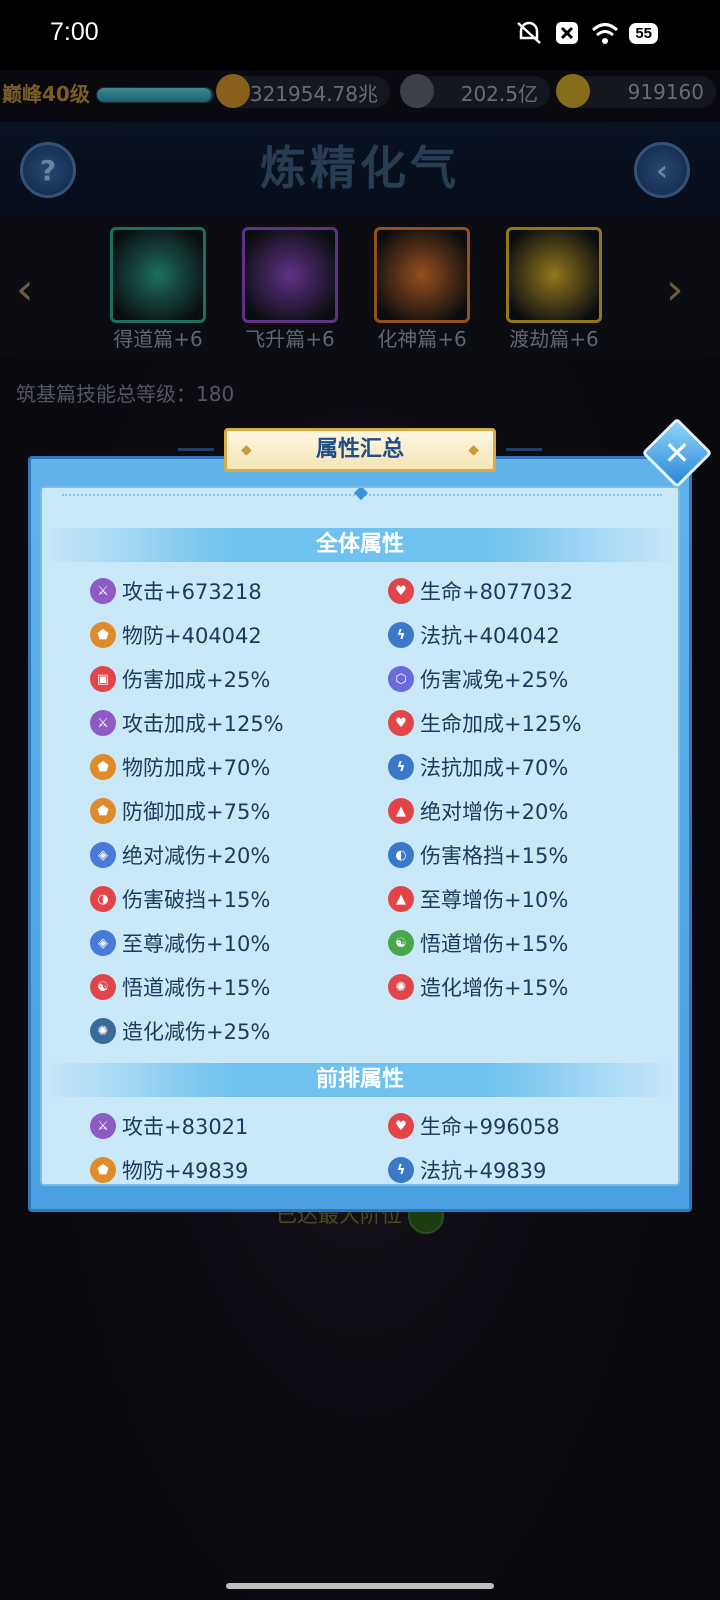  I want to click on guard-bonus-icon: ⬟, so click(103, 811).